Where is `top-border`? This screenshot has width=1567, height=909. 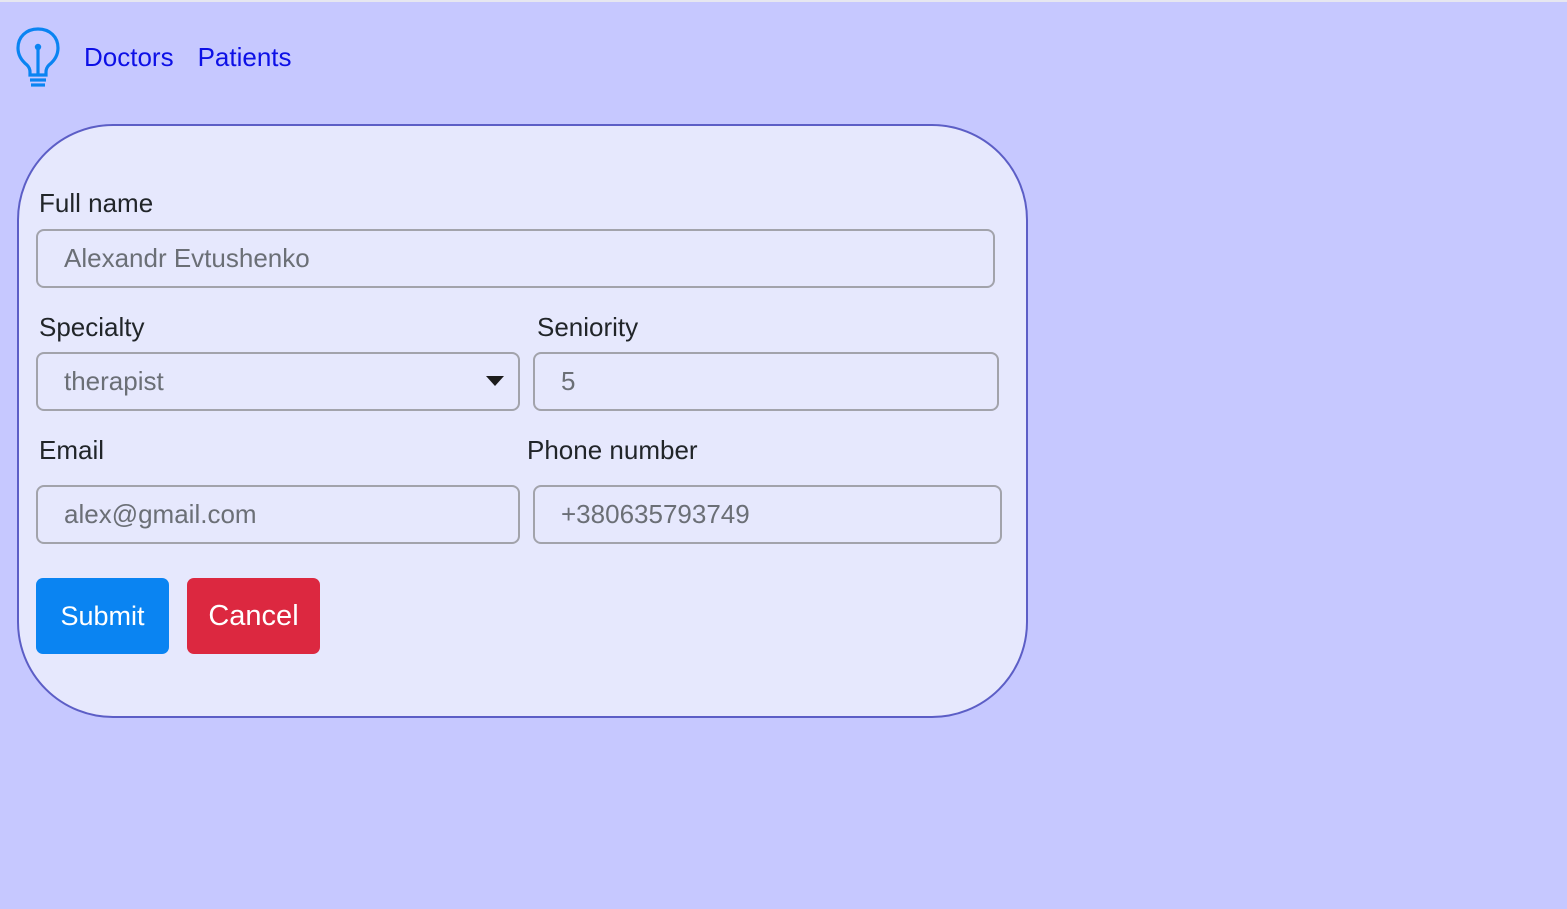
top-border is located at coordinates (783, 1).